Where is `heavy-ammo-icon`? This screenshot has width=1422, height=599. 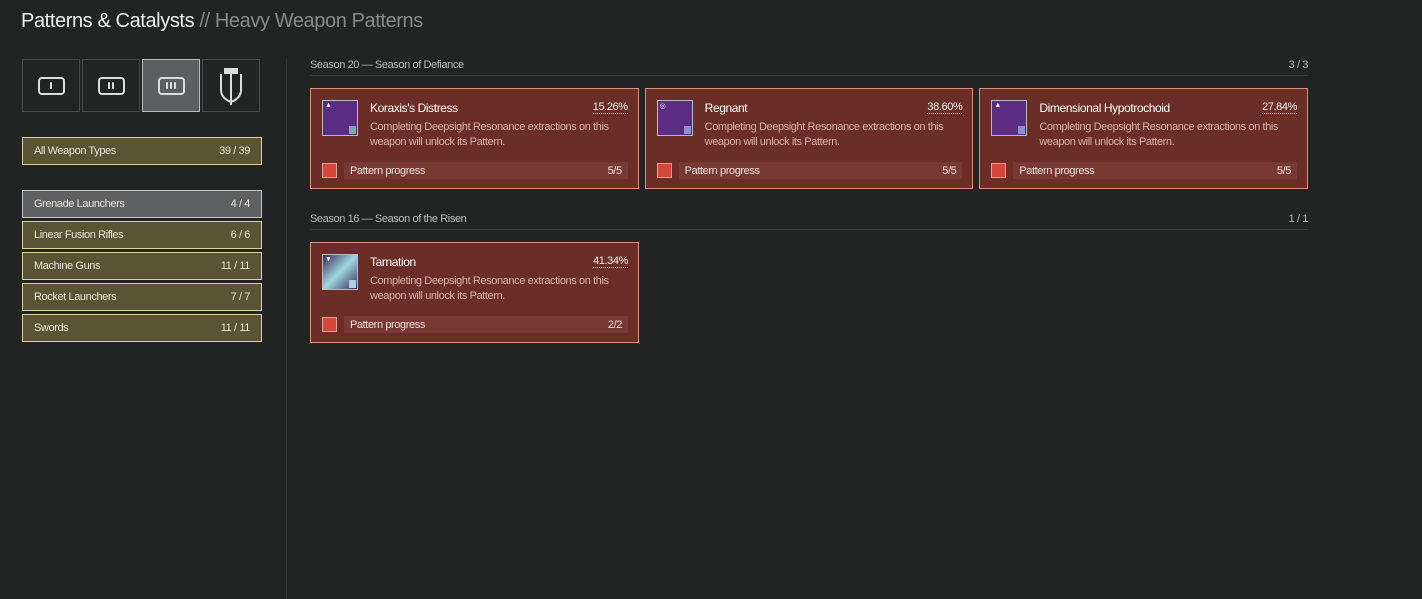
heavy-ammo-icon is located at coordinates (171, 85).